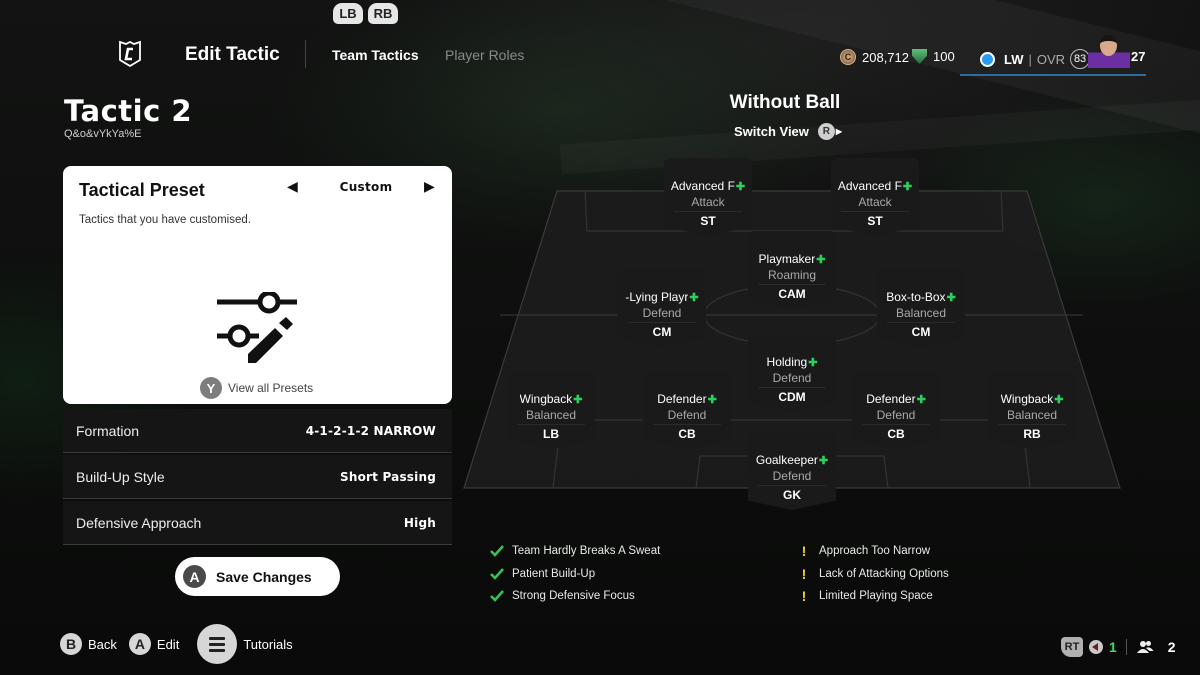  Describe the element at coordinates (792, 275) in the screenshot. I see `role-focus: Roaming` at that location.